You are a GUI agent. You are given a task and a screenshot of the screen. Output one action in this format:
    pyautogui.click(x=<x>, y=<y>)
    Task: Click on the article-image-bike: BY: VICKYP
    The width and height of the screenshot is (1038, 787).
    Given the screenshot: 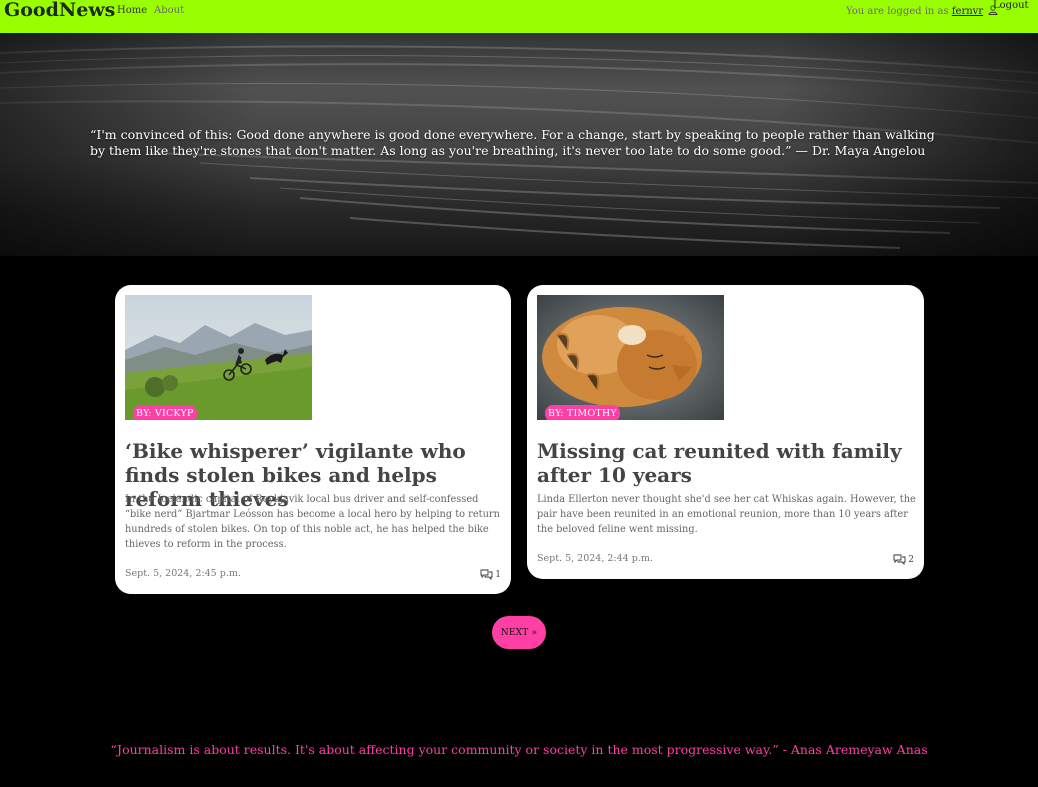 What is the action you would take?
    pyautogui.click(x=218, y=357)
    